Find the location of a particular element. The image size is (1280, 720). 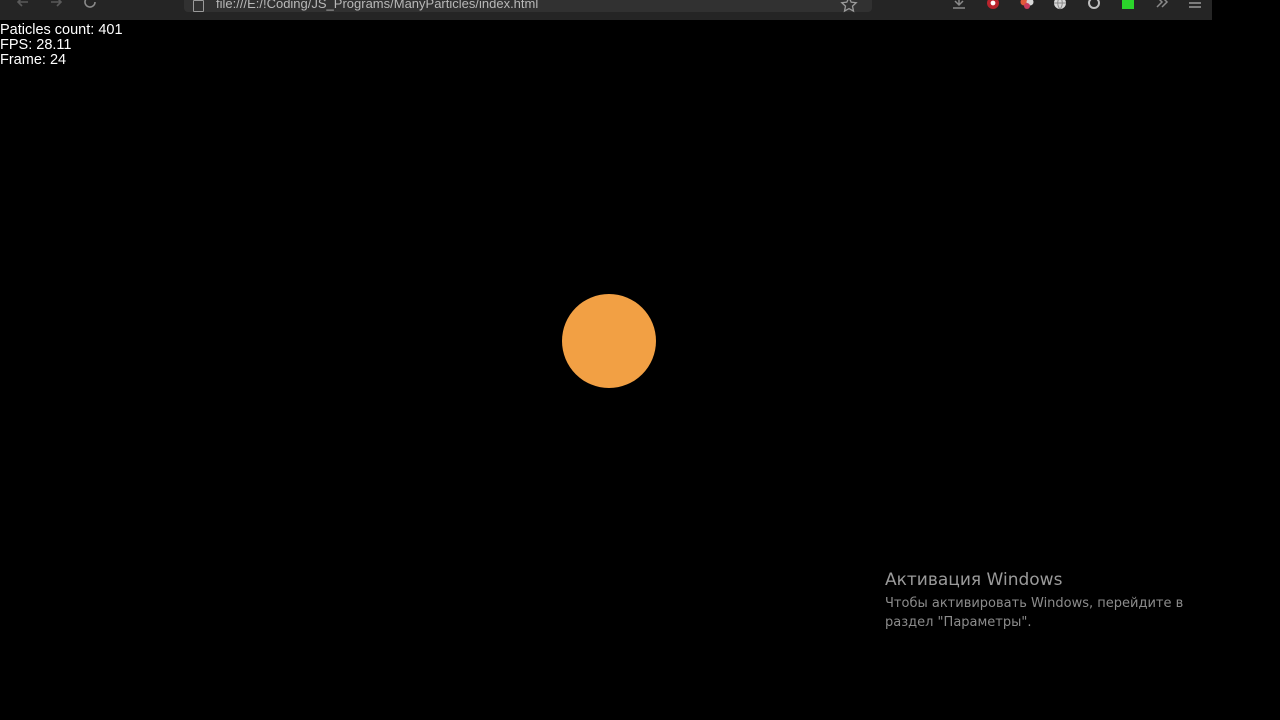

extension-red-icon is located at coordinates (993, 5).